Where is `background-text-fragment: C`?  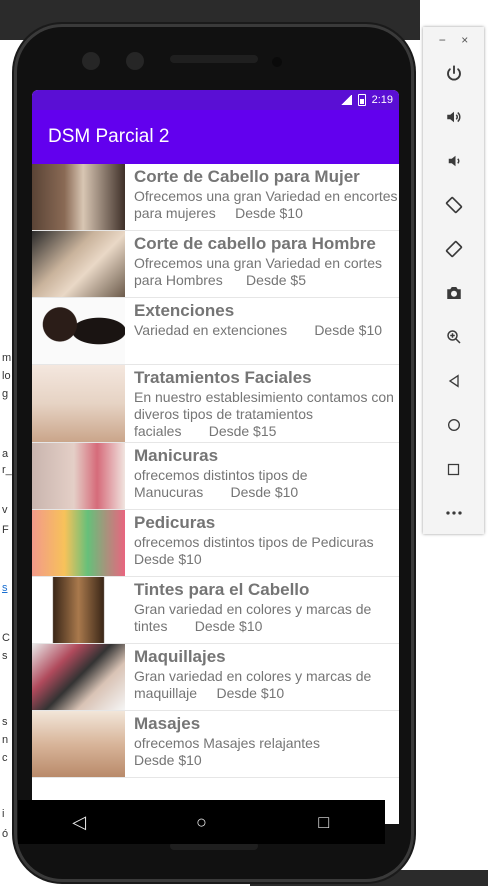
background-text-fragment: C is located at coordinates (6, 638).